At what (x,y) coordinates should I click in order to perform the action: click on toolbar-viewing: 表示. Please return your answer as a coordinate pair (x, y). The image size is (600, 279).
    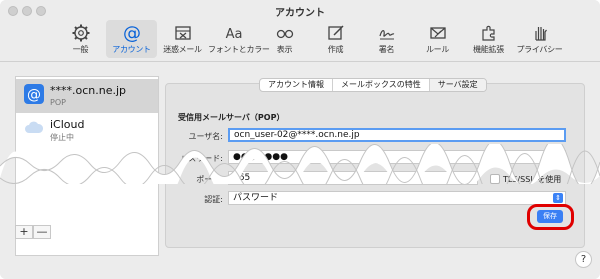
    Looking at the image, I should click on (284, 39).